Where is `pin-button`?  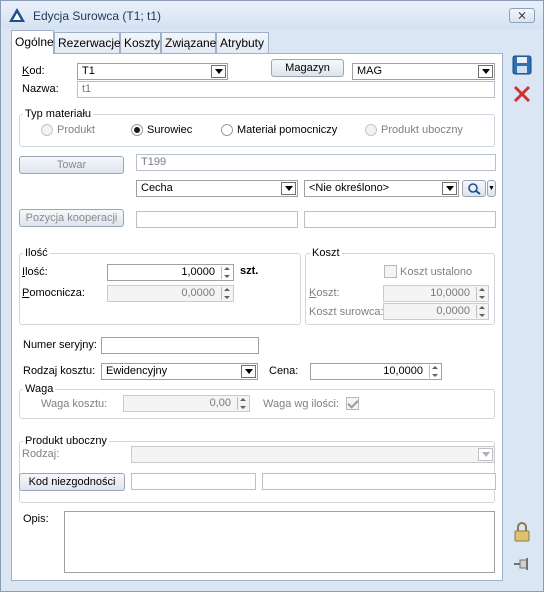 pin-button is located at coordinates (522, 564).